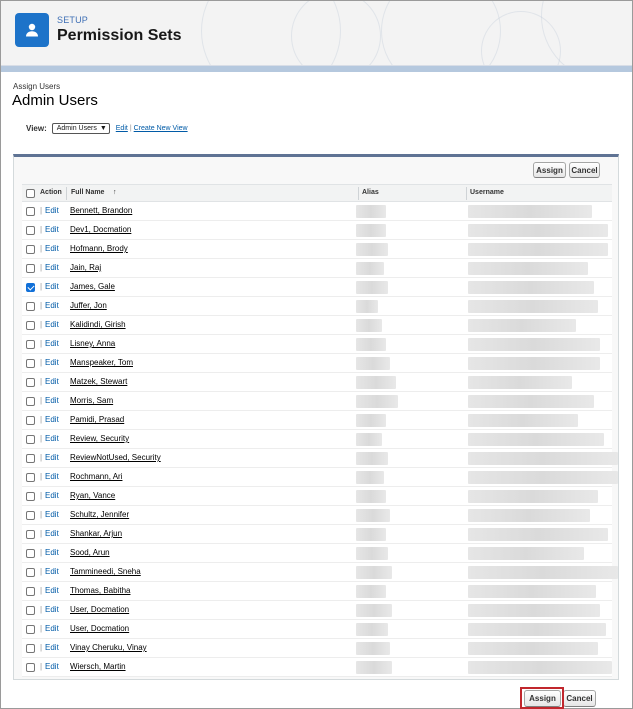  I want to click on row-full-name-link: Thomas, Babitha, so click(100, 590).